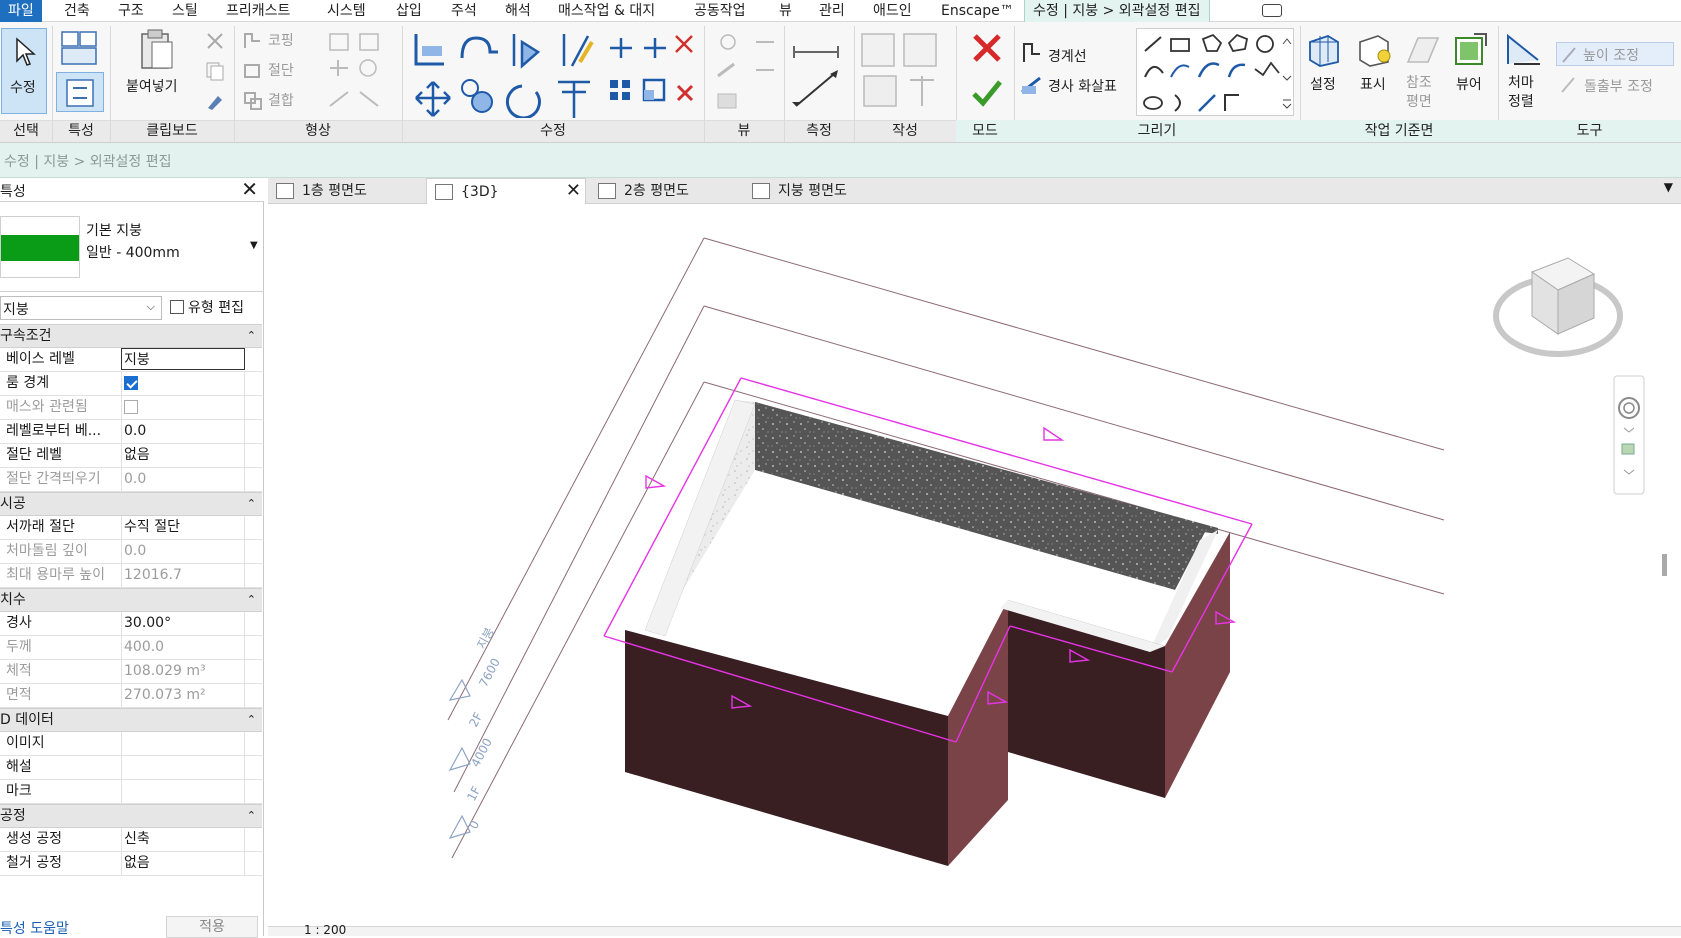 This screenshot has width=1681, height=938. What do you see at coordinates (1067, 56) in the screenshot?
I see `boundary-line-label: 경계선` at bounding box center [1067, 56].